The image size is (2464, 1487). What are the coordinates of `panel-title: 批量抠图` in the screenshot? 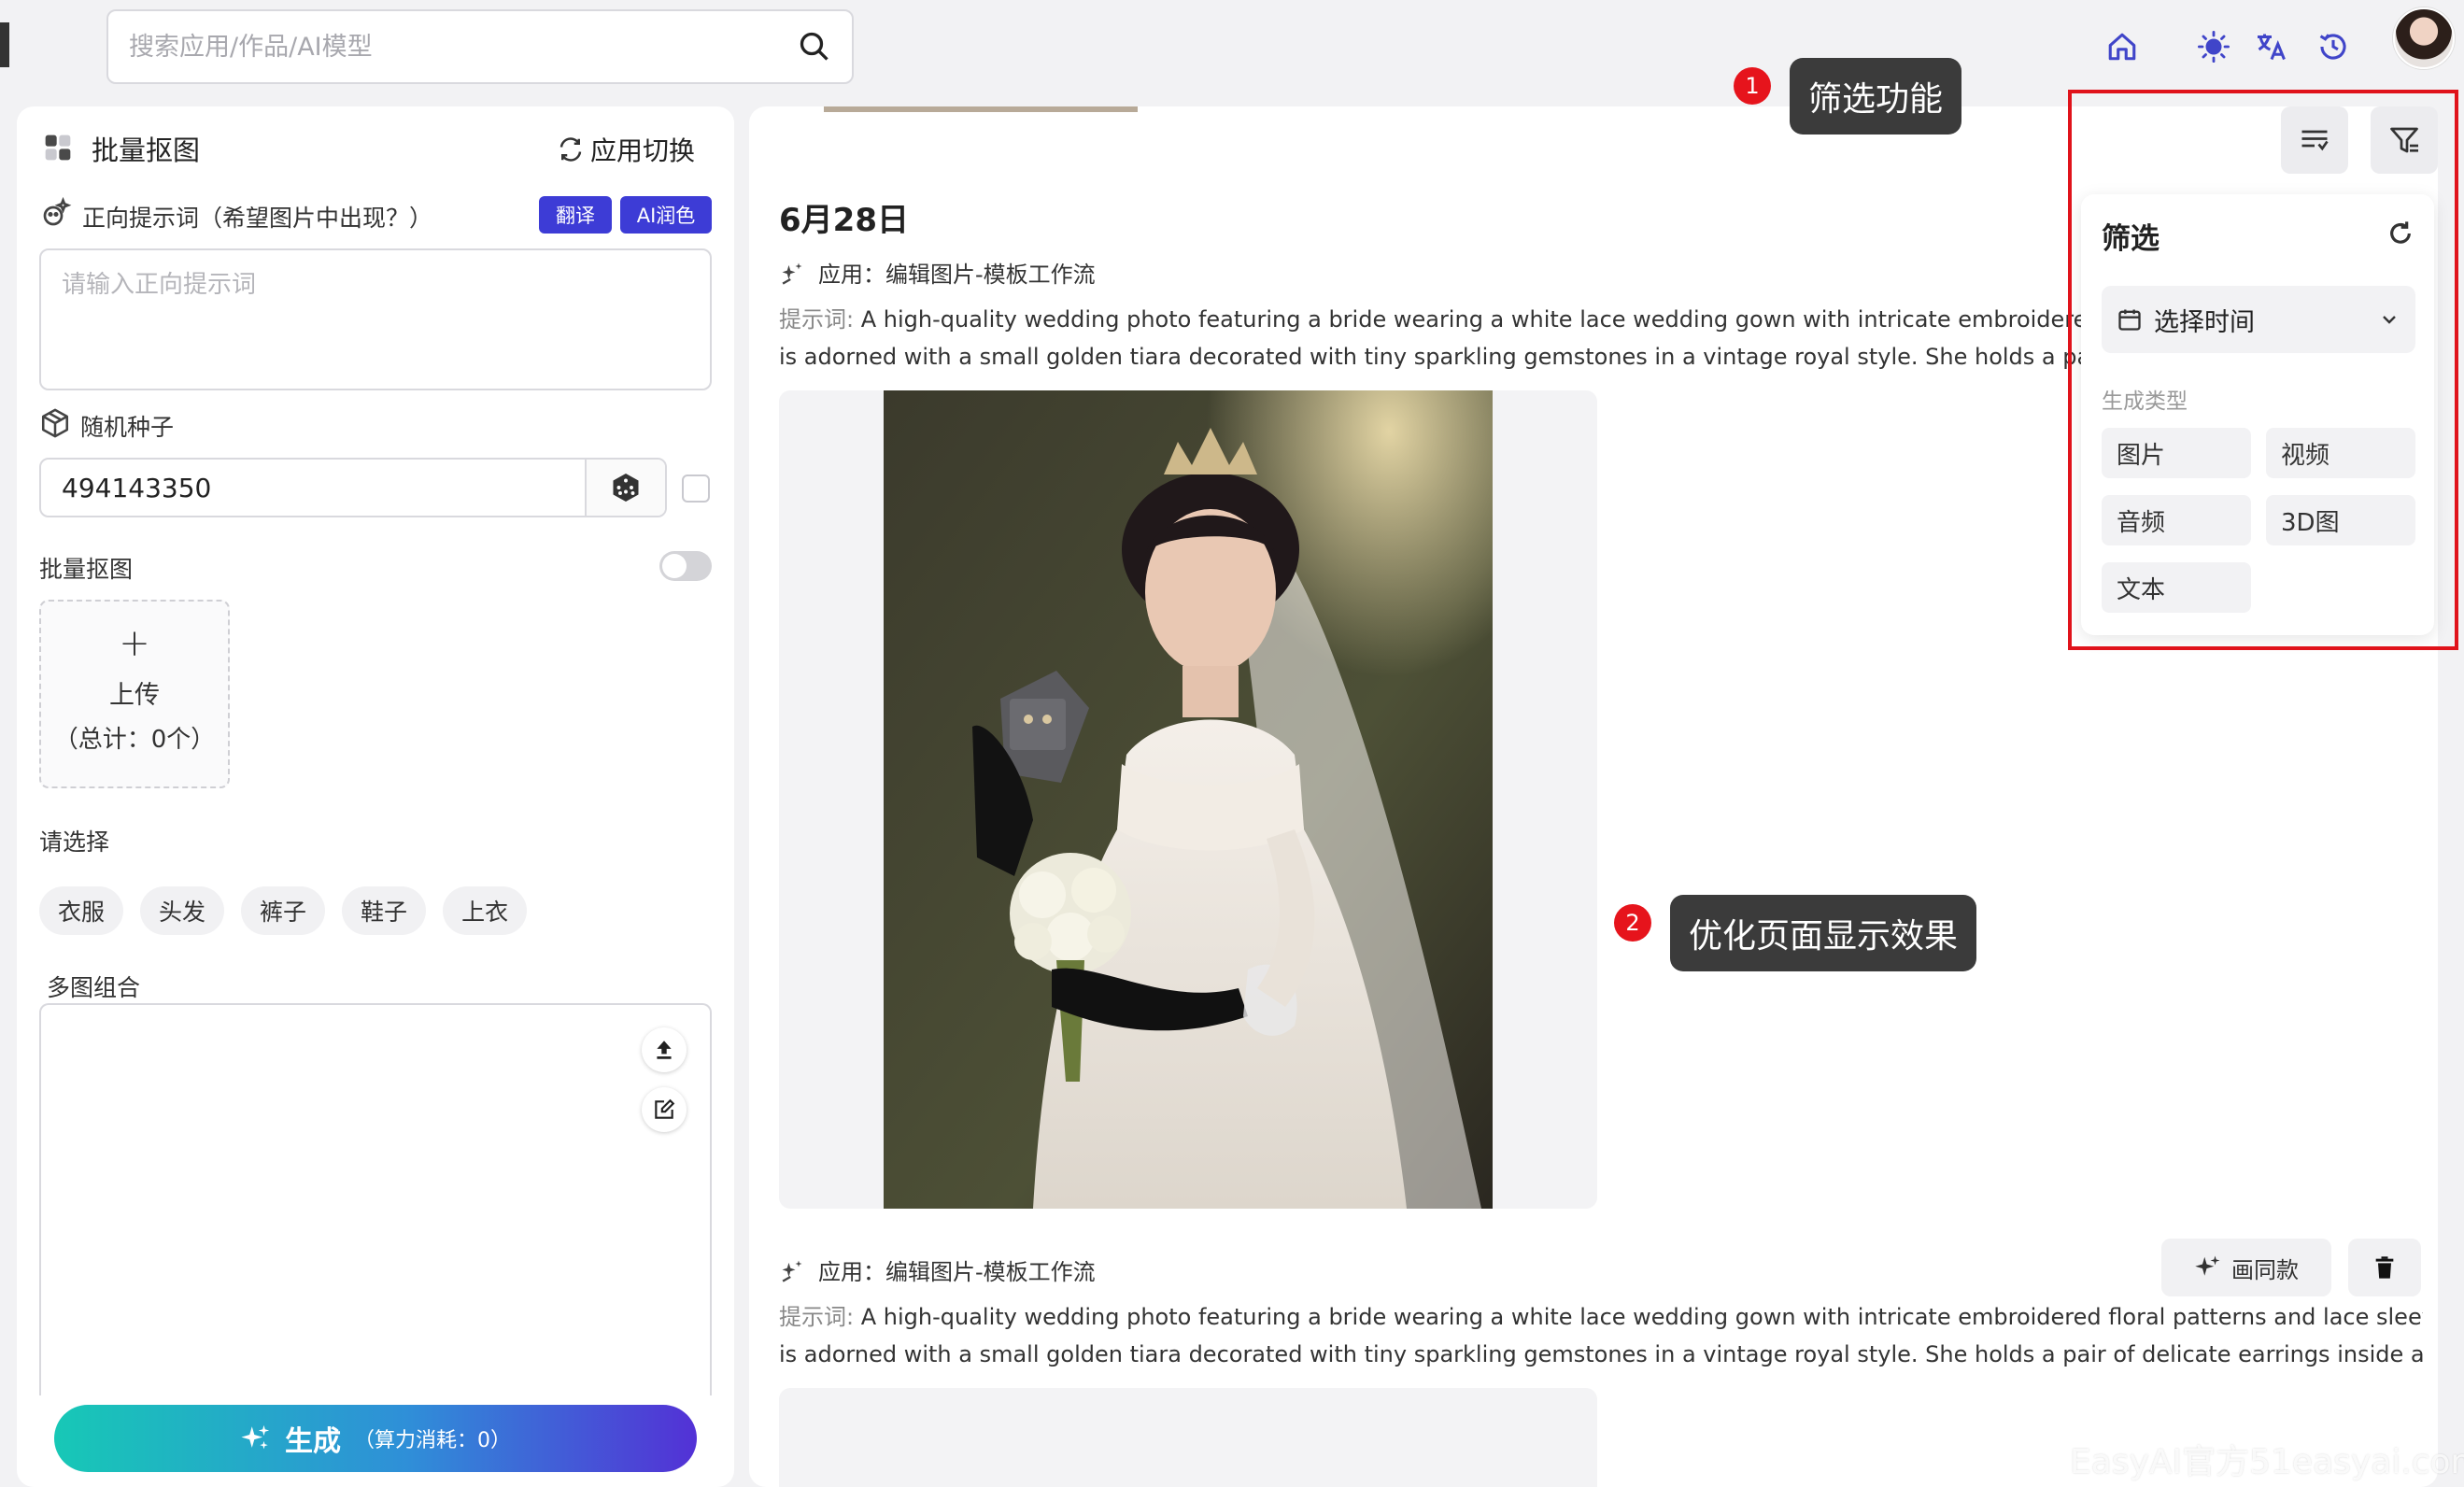 It's located at (147, 150).